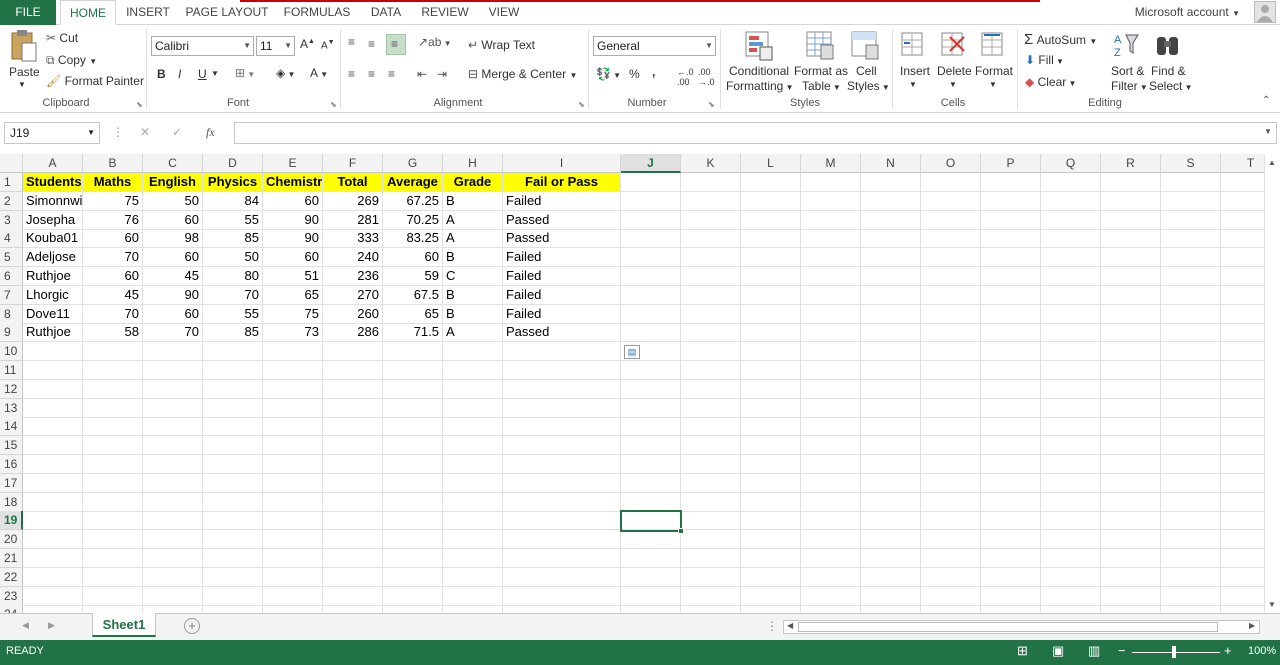  Describe the element at coordinates (706, 77) in the screenshot. I see `decrease-decimal-button: .00 →.0` at that location.